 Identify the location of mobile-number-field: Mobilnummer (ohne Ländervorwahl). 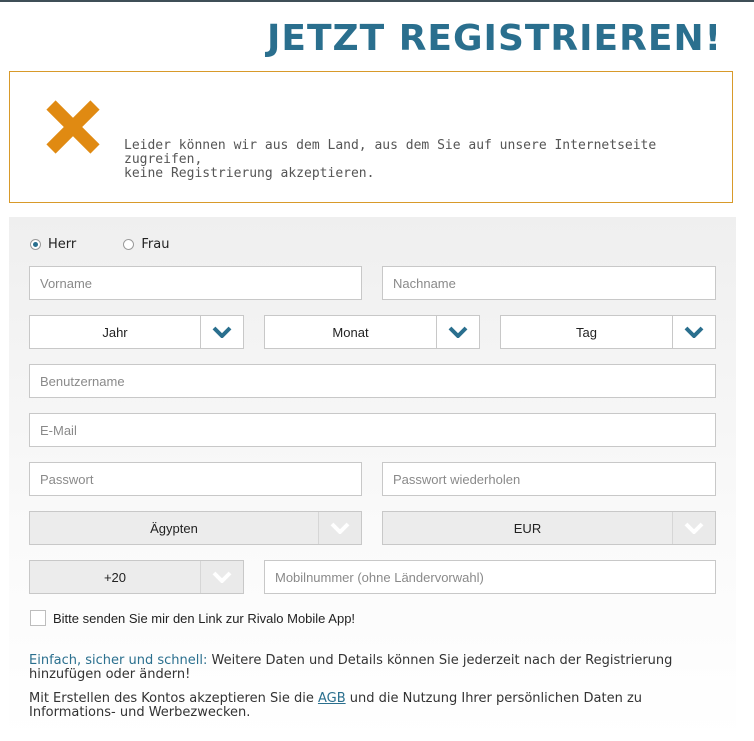
(490, 577).